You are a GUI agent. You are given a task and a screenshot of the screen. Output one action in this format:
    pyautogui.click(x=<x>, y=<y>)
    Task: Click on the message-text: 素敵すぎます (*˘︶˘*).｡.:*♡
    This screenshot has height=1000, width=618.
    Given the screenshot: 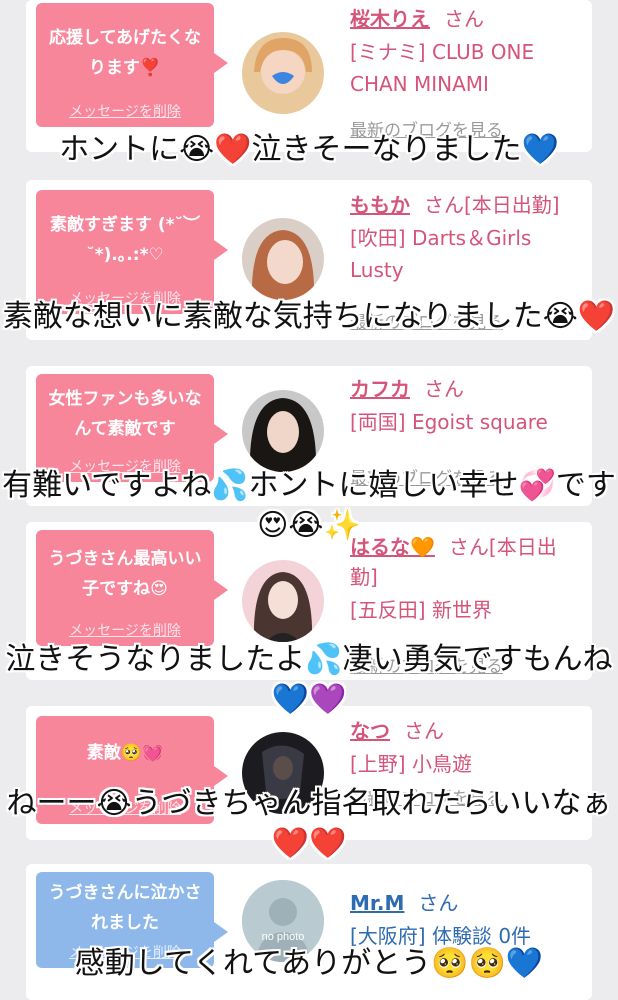 What is the action you would take?
    pyautogui.click(x=125, y=240)
    